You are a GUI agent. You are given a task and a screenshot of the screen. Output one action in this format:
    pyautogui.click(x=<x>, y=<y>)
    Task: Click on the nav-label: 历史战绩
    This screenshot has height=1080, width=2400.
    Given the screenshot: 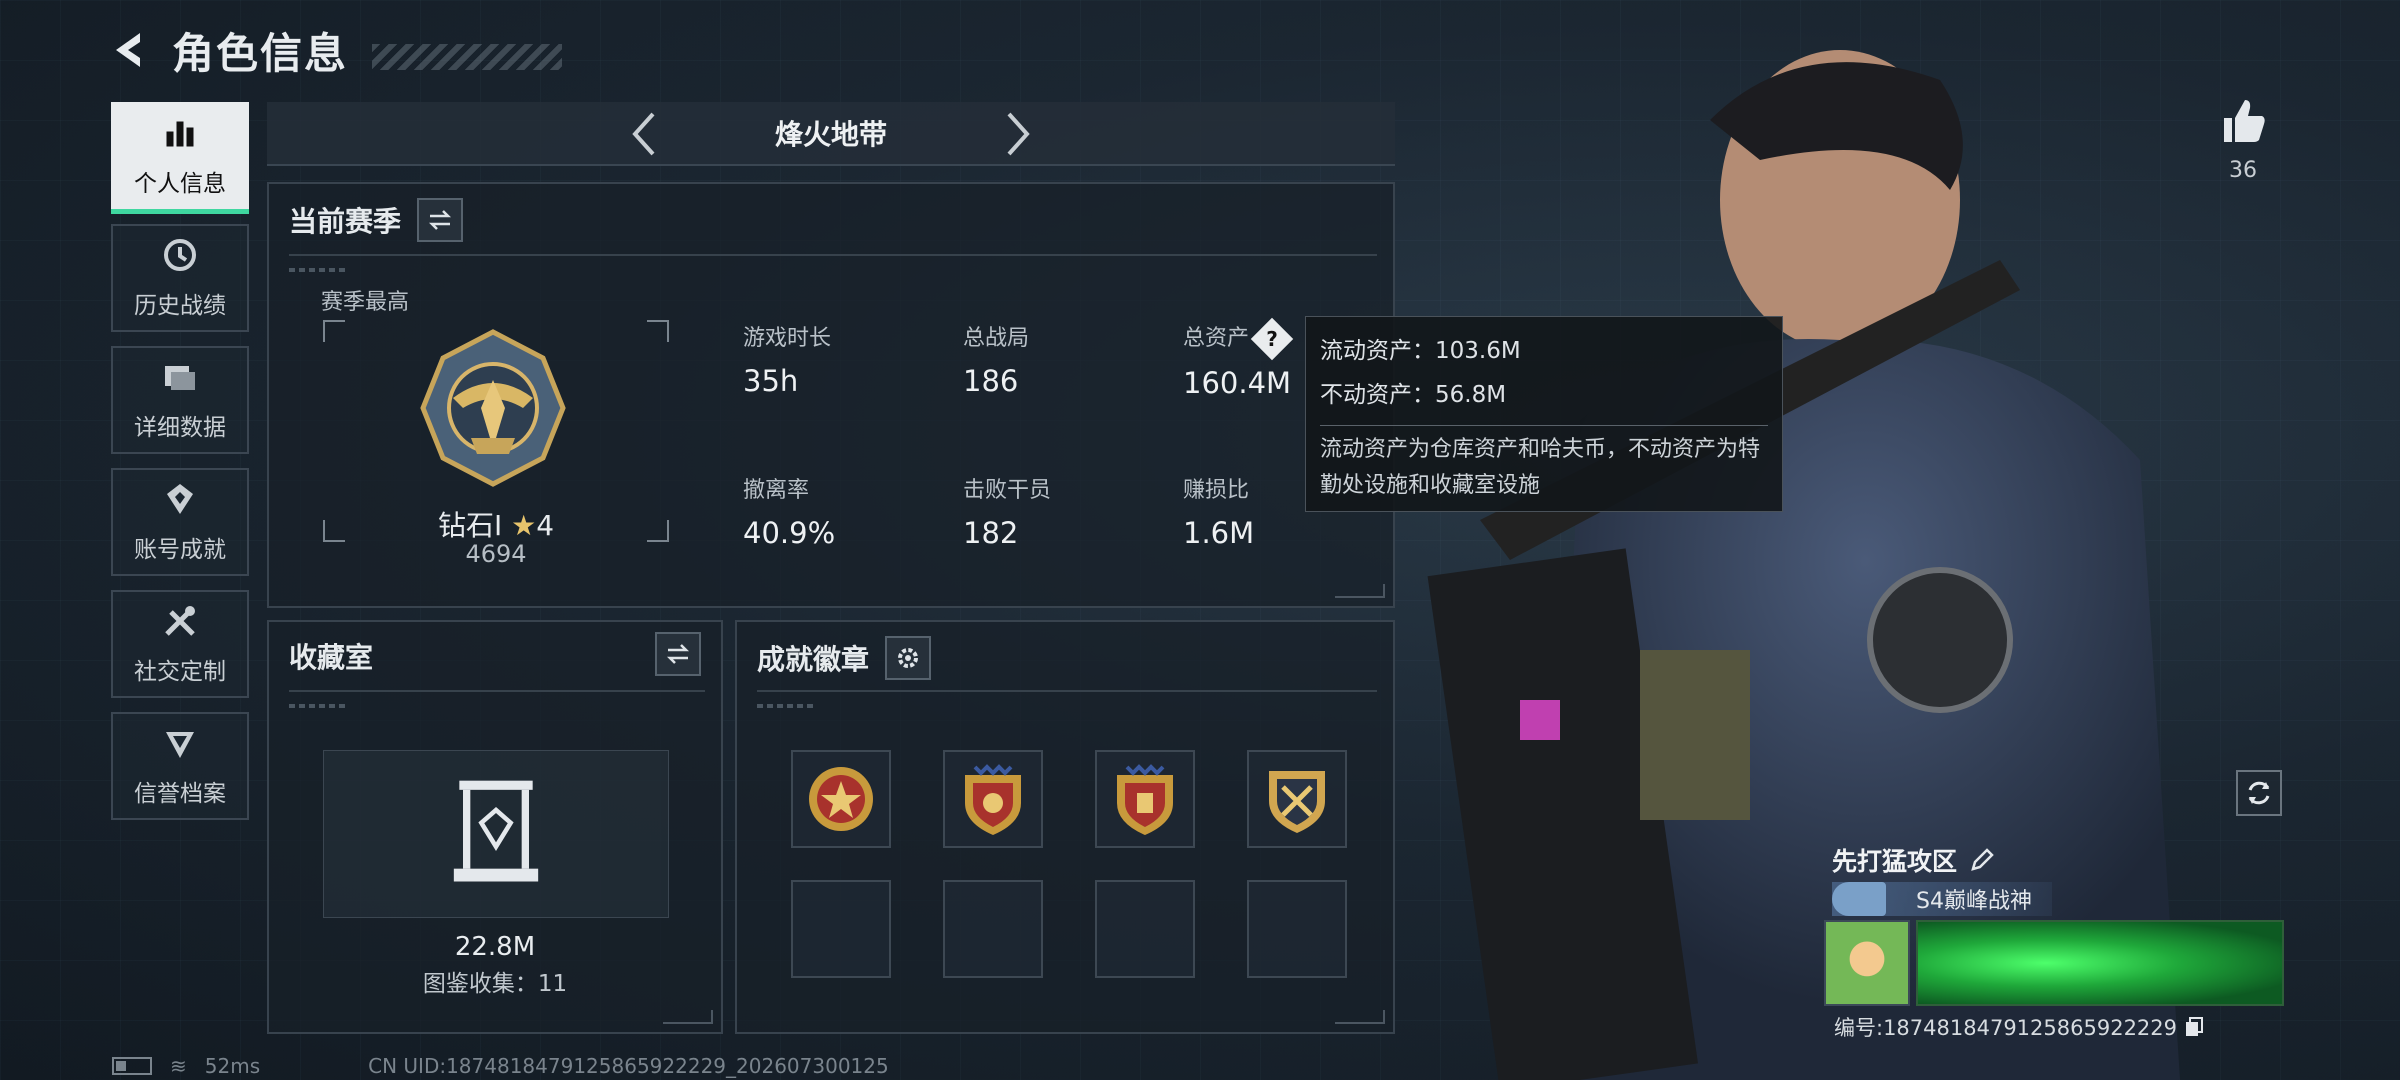 What is the action you would take?
    pyautogui.click(x=180, y=306)
    